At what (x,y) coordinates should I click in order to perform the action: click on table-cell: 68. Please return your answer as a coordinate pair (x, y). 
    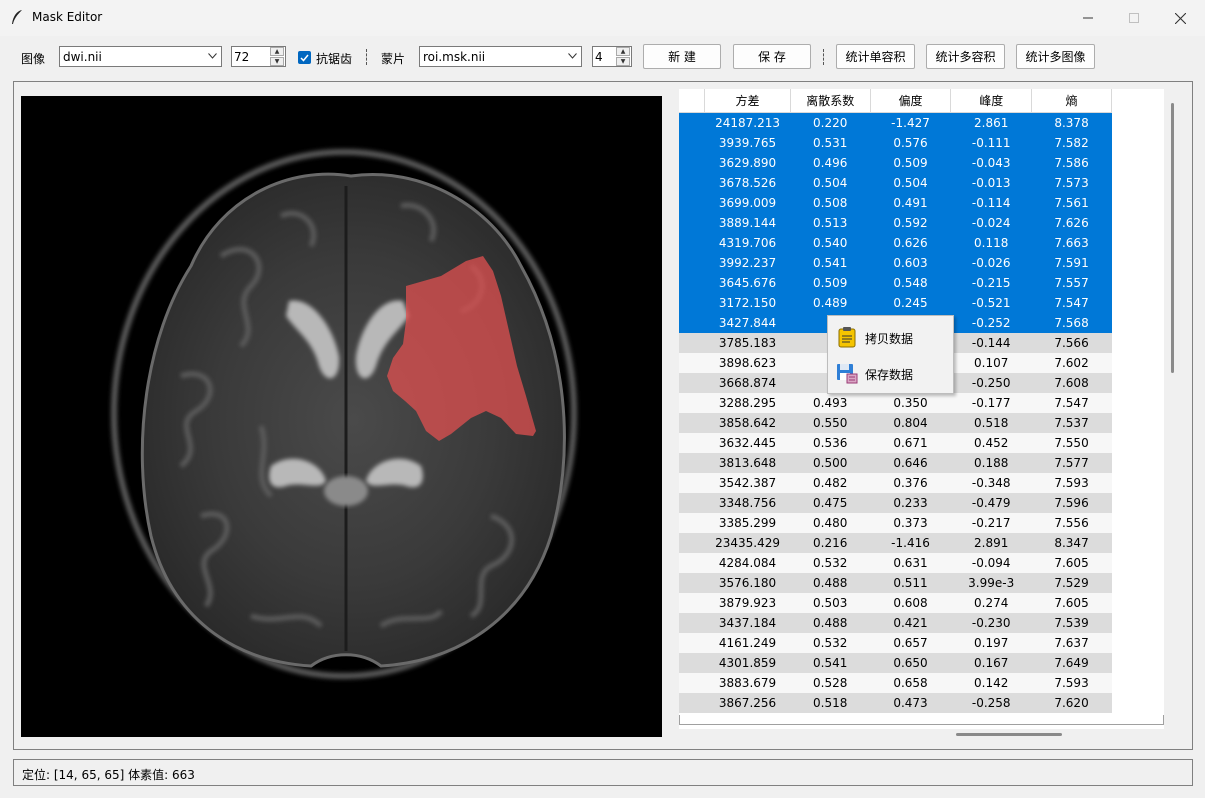
    Looking at the image, I should click on (692, 143).